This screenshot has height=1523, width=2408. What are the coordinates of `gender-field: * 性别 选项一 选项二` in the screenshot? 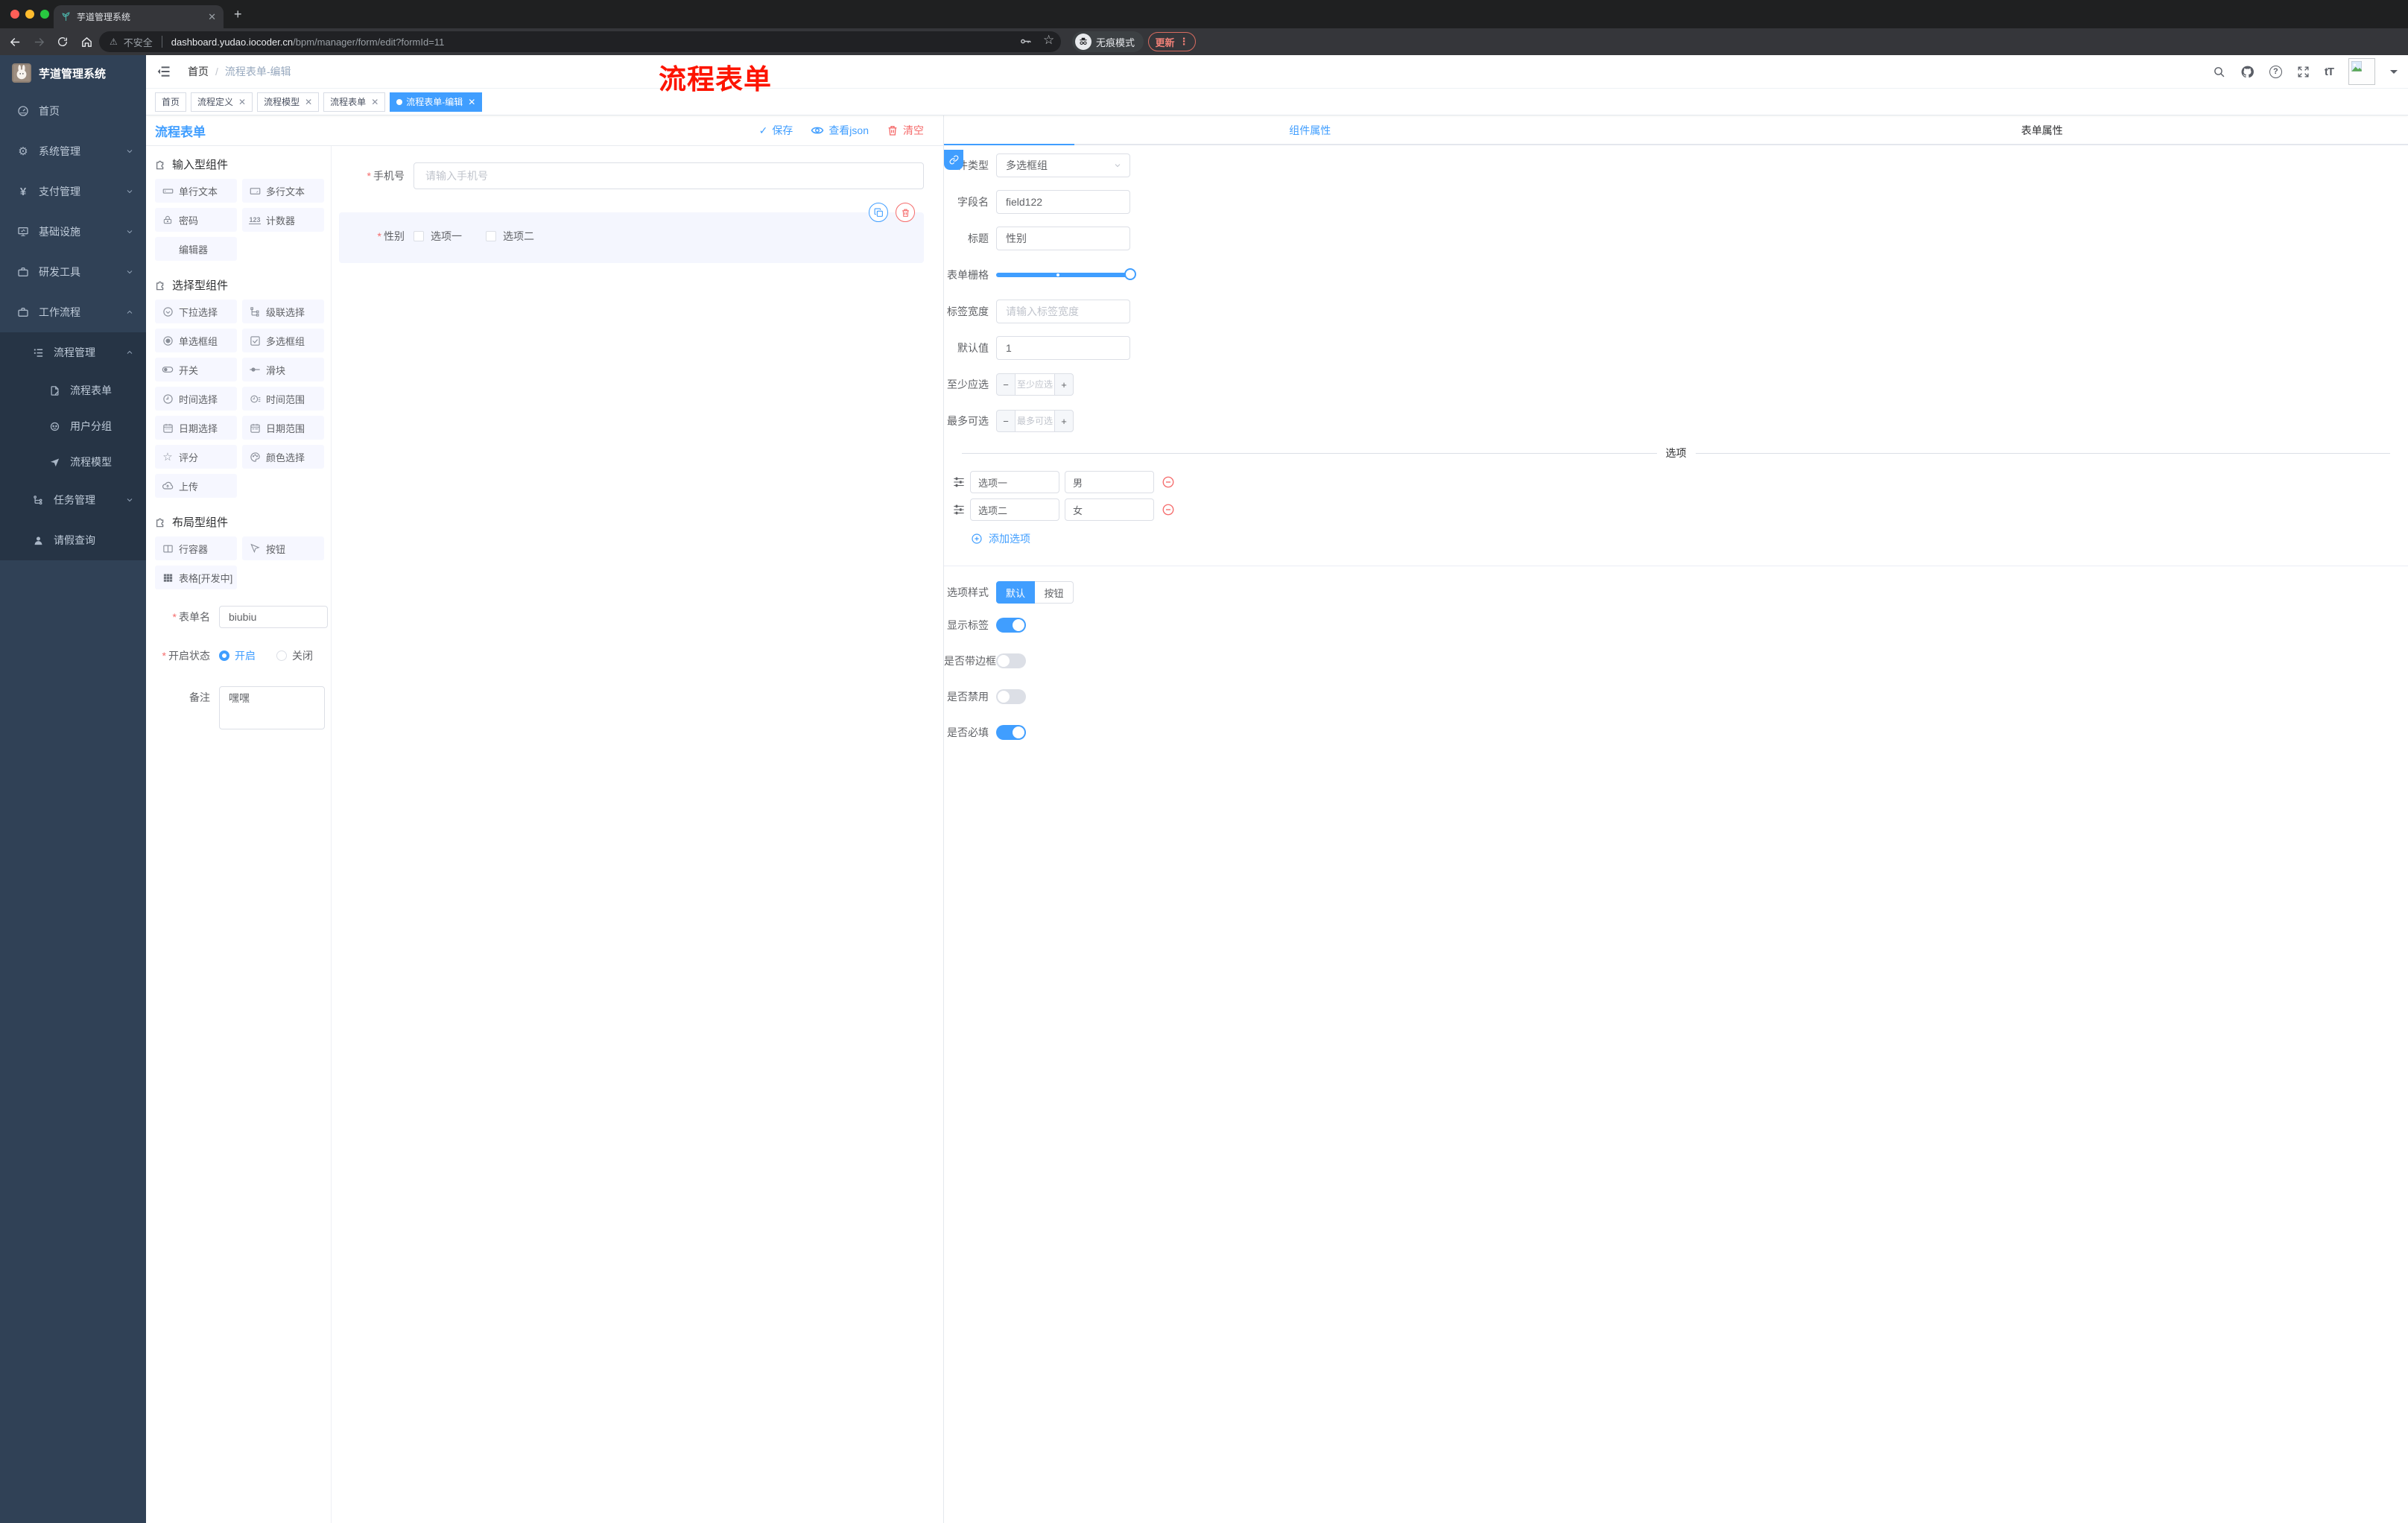 It's located at (631, 228).